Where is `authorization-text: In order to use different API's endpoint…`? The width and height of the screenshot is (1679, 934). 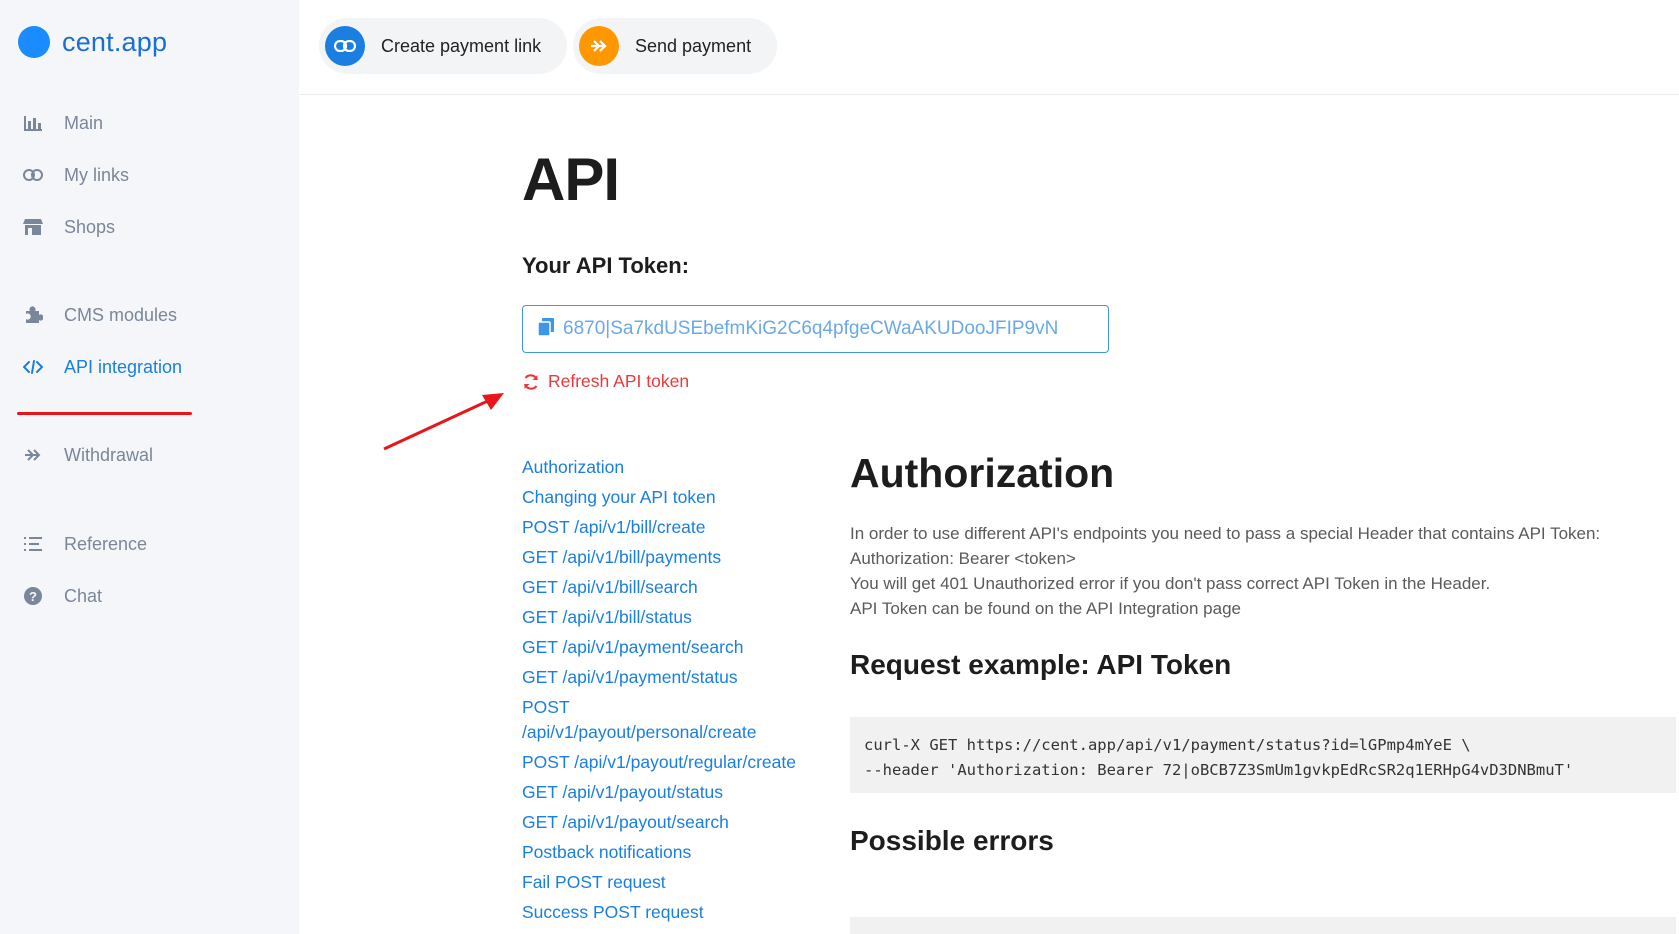 authorization-text: In order to use different API's endpoint… is located at coordinates (1263, 571).